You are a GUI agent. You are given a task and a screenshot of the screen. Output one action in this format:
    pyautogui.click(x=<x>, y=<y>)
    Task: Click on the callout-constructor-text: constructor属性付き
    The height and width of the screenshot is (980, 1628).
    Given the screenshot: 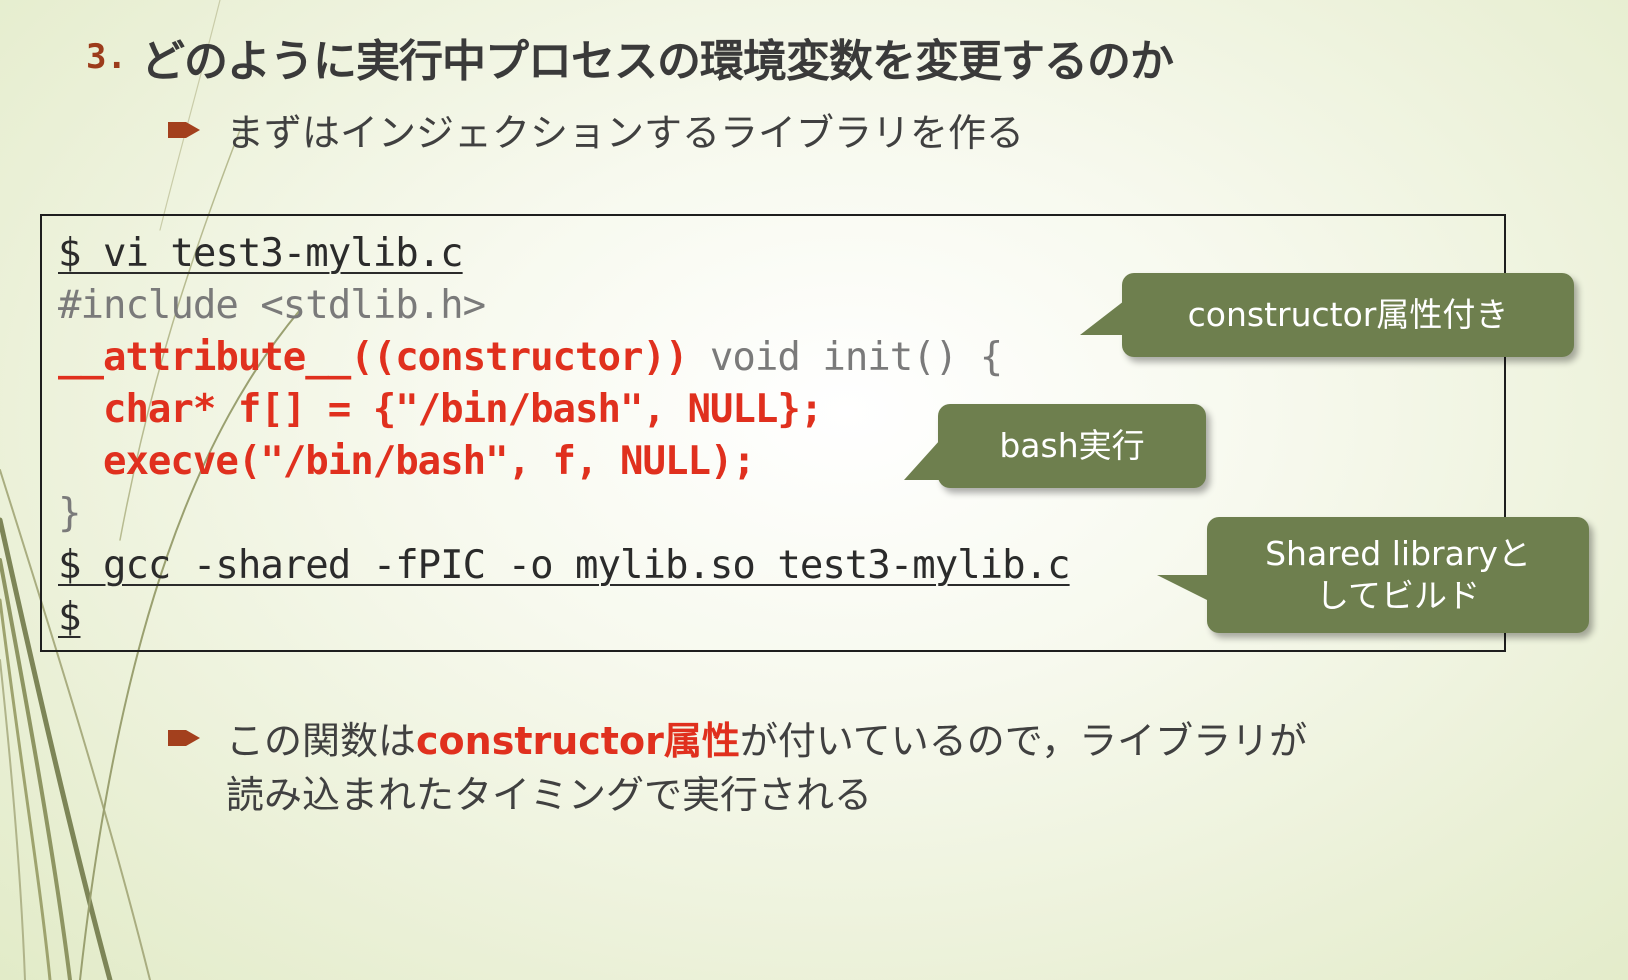 What is the action you would take?
    pyautogui.click(x=1348, y=314)
    